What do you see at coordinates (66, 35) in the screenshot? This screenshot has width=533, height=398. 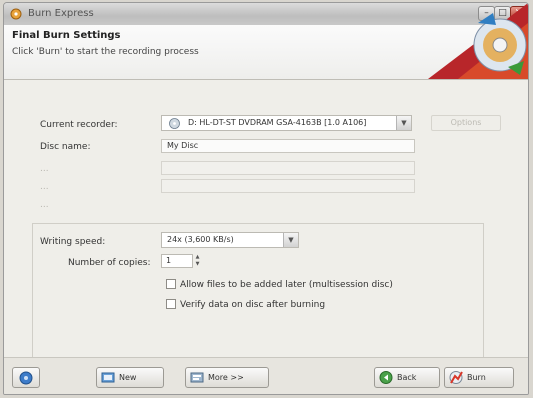 I see `page-title: Final Burn Settings` at bounding box center [66, 35].